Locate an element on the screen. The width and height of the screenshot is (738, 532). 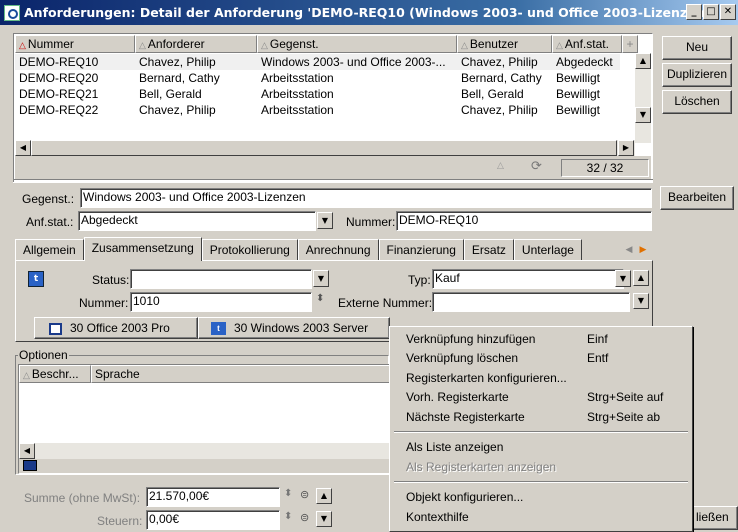
close-button: ✕ is located at coordinates (728, 12).